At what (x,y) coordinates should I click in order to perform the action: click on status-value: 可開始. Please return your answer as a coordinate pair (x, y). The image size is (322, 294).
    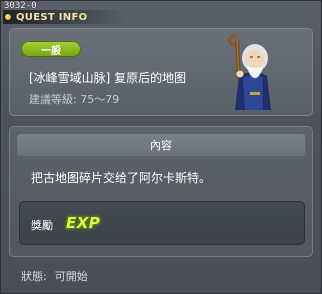
    Looking at the image, I should click on (71, 276).